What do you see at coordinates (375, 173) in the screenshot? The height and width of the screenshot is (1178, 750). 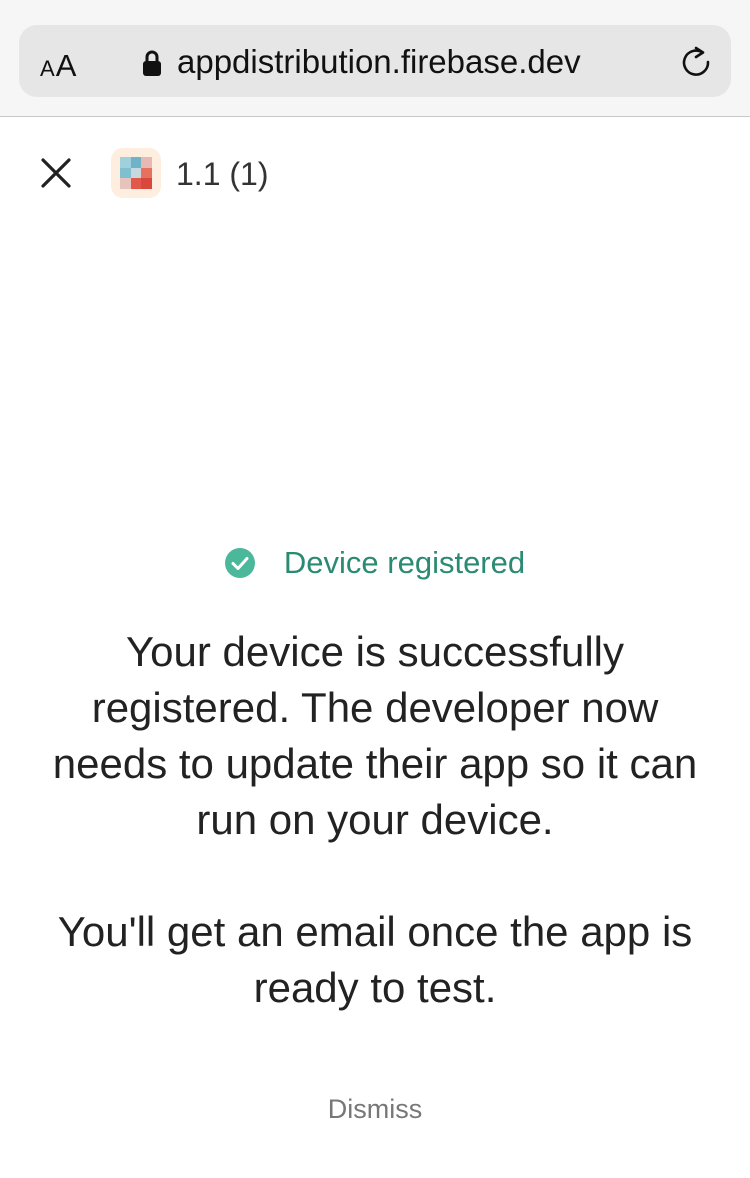 I see `app-header: 1.1 (1)` at bounding box center [375, 173].